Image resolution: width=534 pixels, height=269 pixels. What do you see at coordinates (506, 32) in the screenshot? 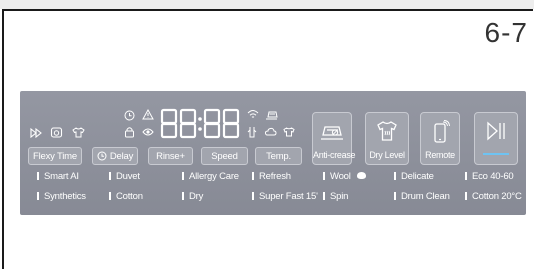
I see `page-number: 6-7` at bounding box center [506, 32].